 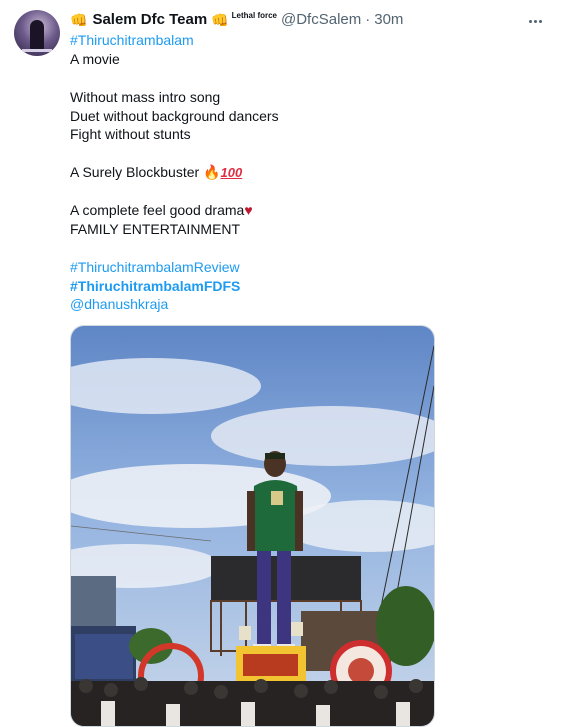 I want to click on name-badge: Lethal force, so click(x=254, y=15).